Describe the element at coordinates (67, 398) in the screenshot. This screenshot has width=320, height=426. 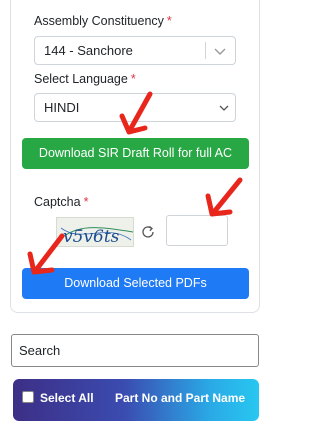
I see `select-all-label: Select All` at that location.